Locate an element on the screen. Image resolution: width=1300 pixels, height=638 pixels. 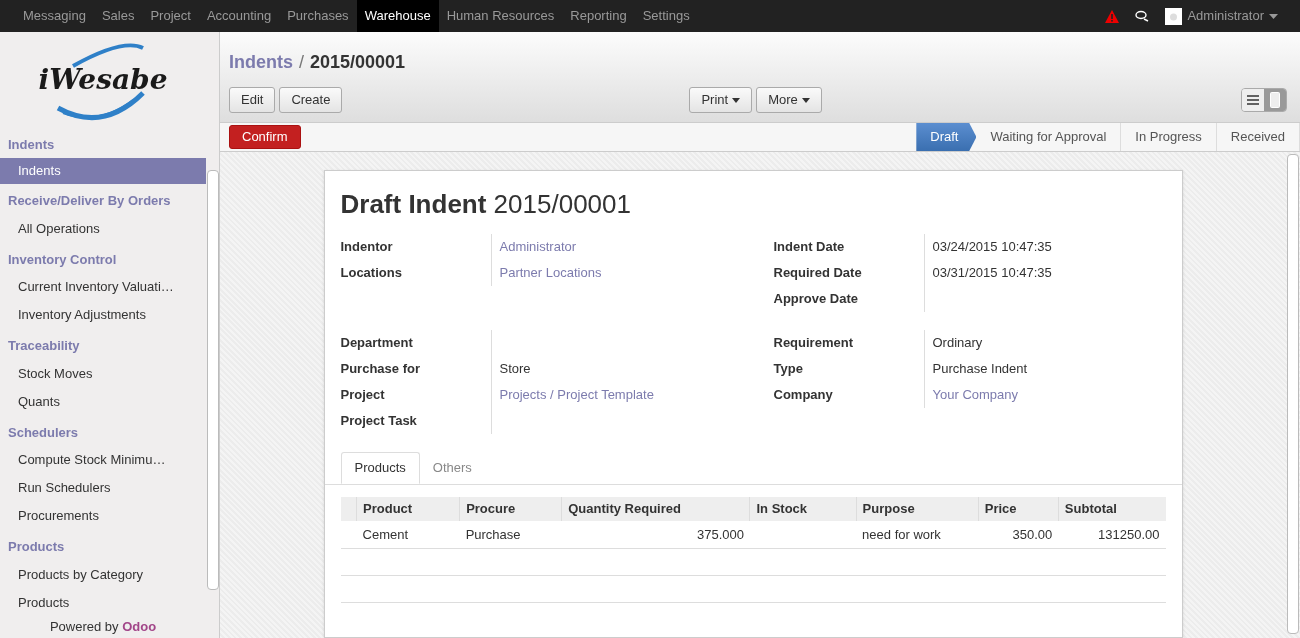
field-label: Type is located at coordinates (788, 369).